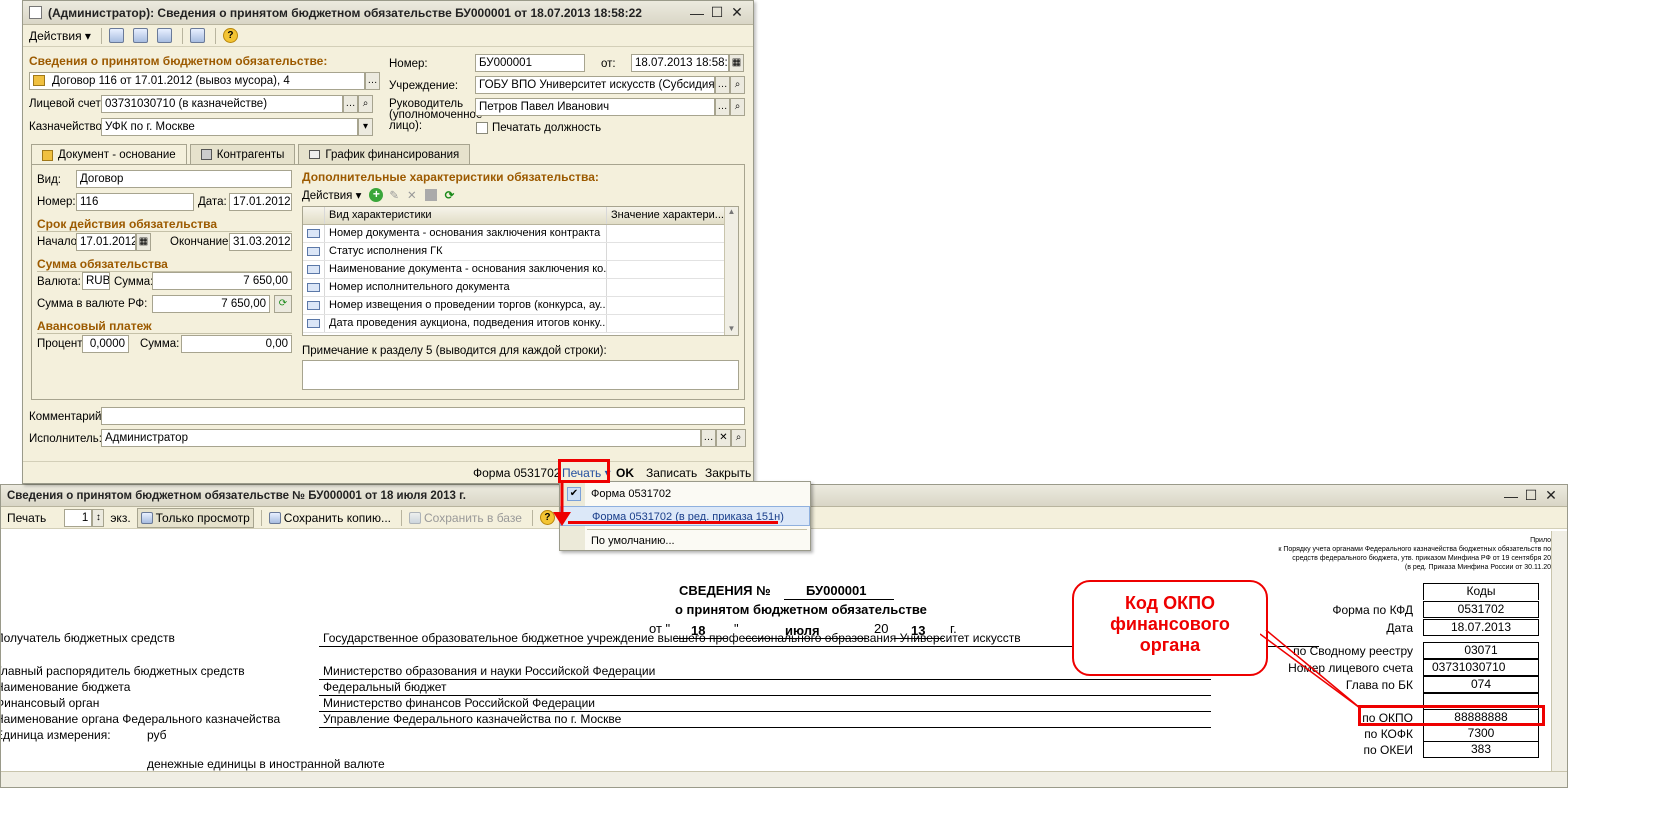 This screenshot has width=1659, height=831. Describe the element at coordinates (450, 195) in the screenshot. I see `refresh-icon: ⟳` at that location.